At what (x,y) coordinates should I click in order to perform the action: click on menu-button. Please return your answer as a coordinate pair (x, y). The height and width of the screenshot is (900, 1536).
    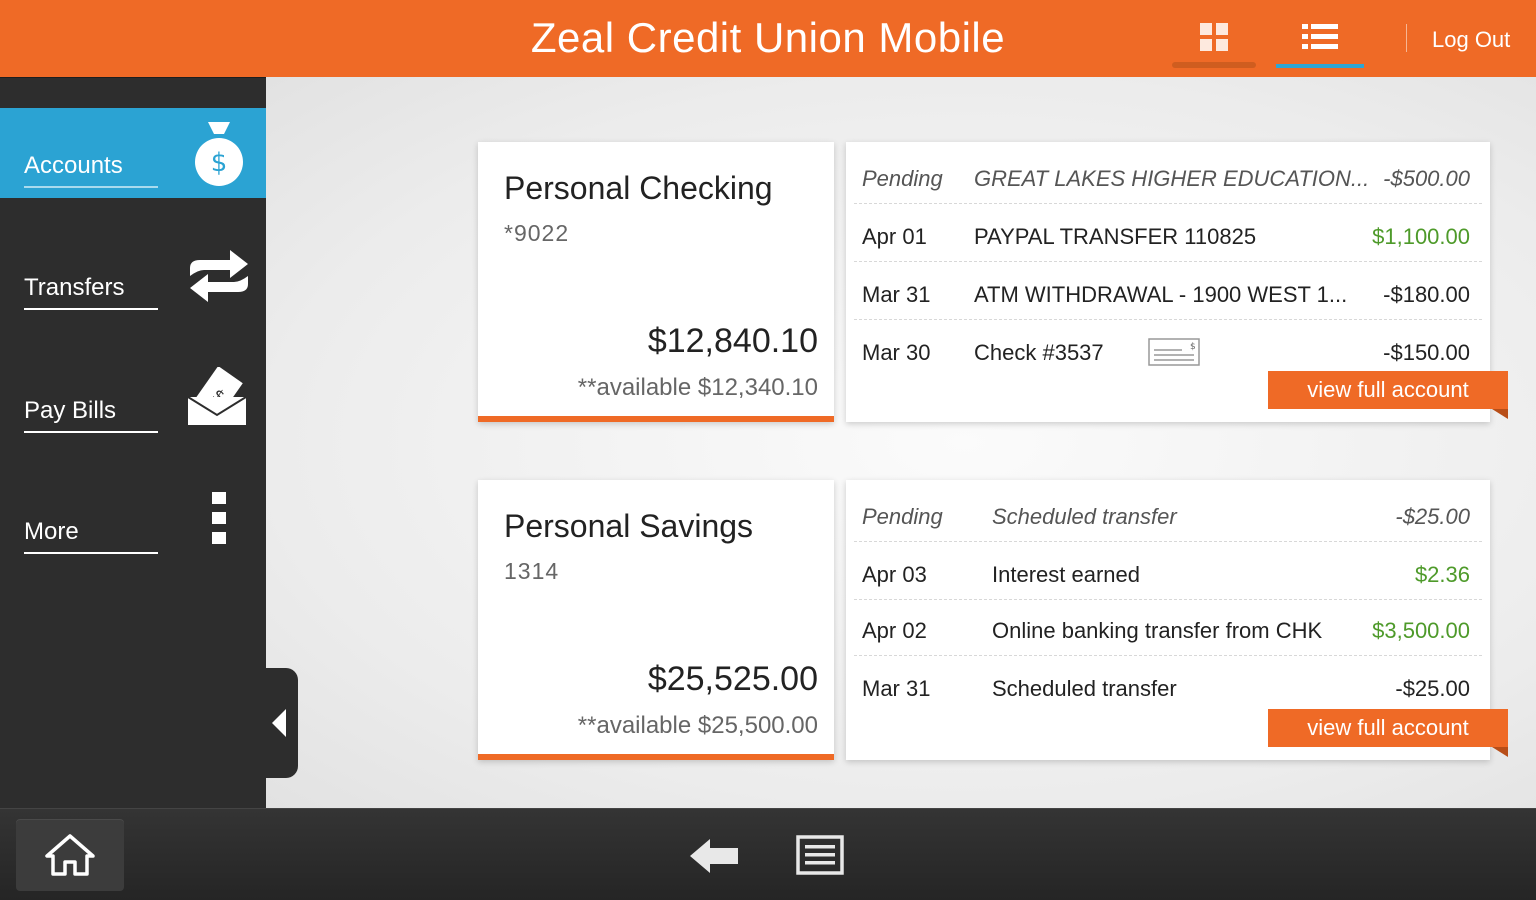
    Looking at the image, I should click on (820, 857).